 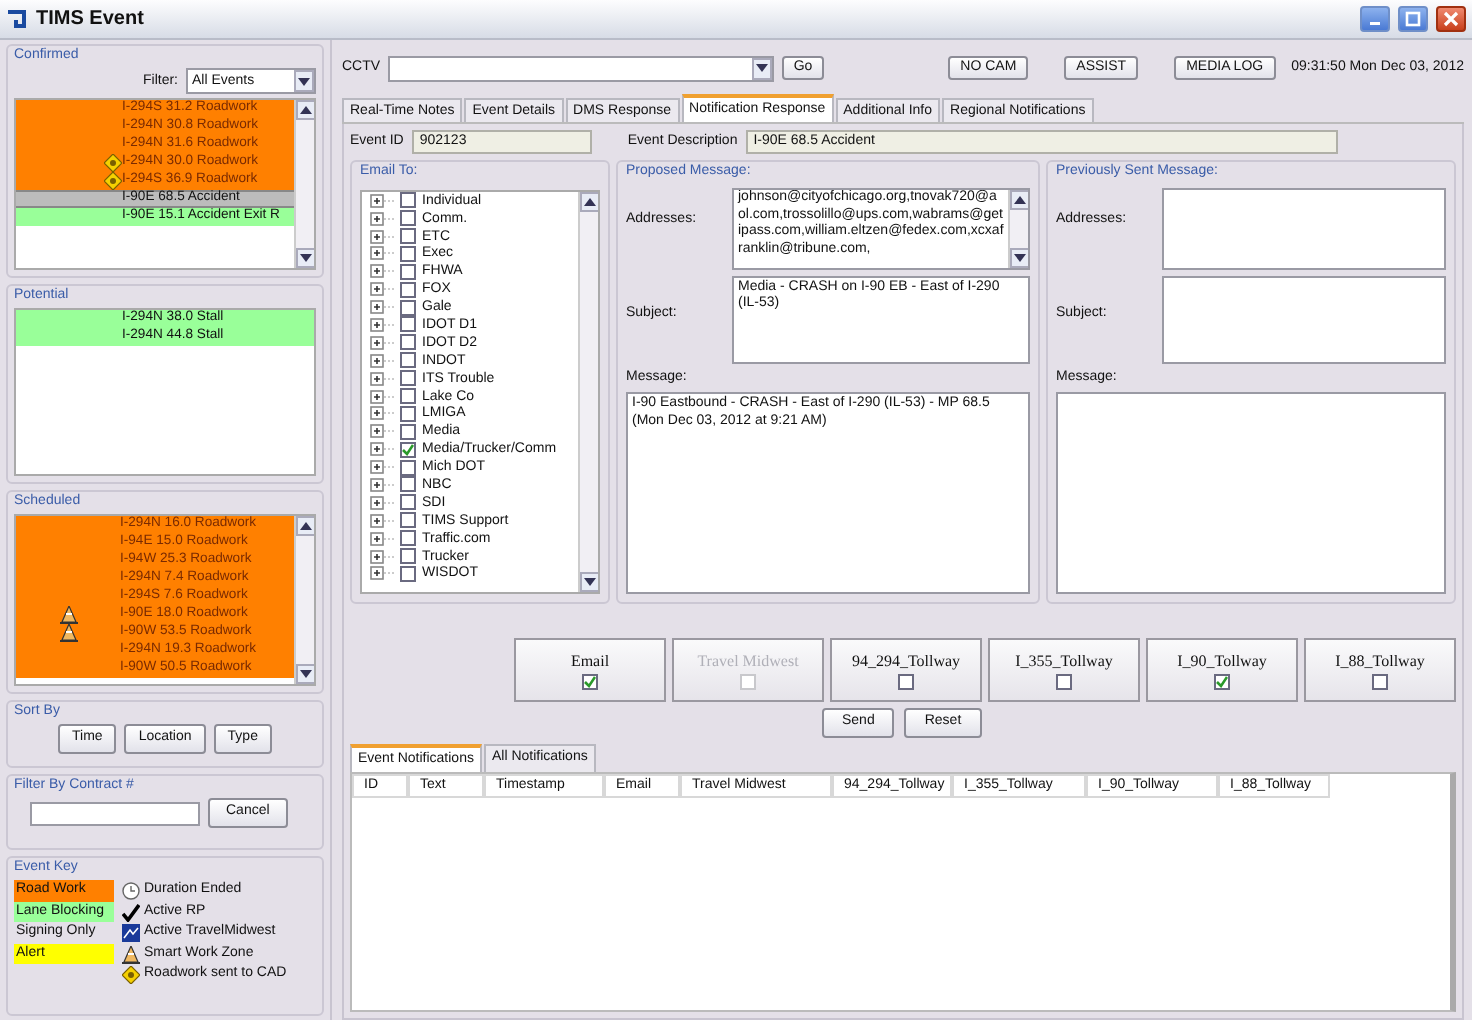 I want to click on channel-toggle: 94_294_Tollway, so click(x=906, y=670).